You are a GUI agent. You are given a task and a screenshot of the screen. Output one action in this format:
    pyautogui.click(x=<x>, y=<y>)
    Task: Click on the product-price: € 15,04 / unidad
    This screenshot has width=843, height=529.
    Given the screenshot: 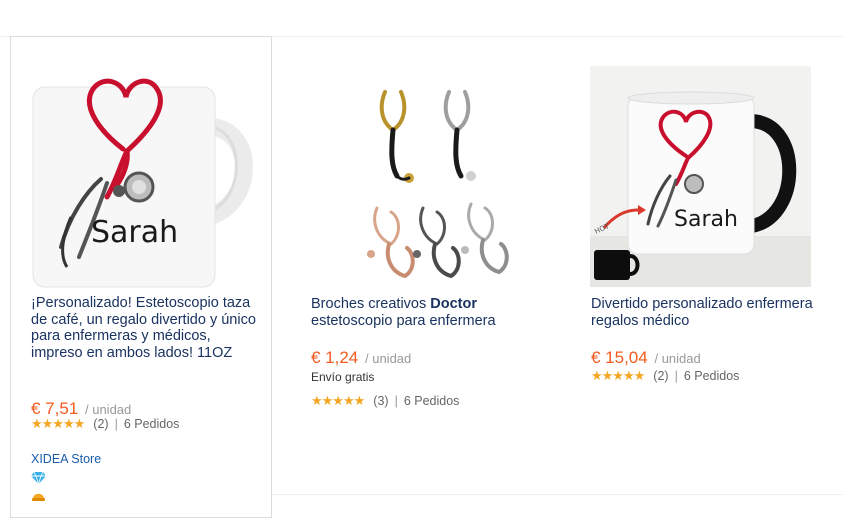 What is the action you would take?
    pyautogui.click(x=646, y=358)
    